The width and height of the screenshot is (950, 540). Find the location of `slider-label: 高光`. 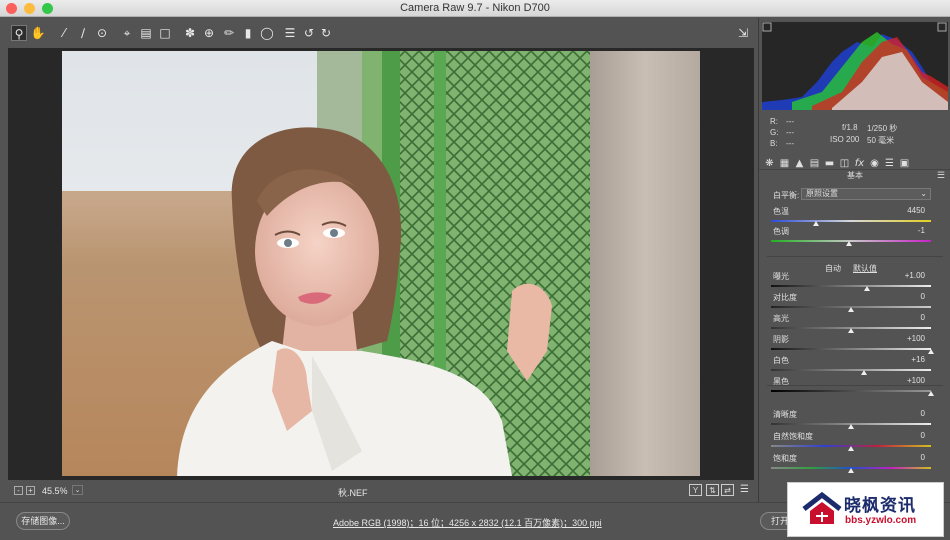

slider-label: 高光 is located at coordinates (781, 318).